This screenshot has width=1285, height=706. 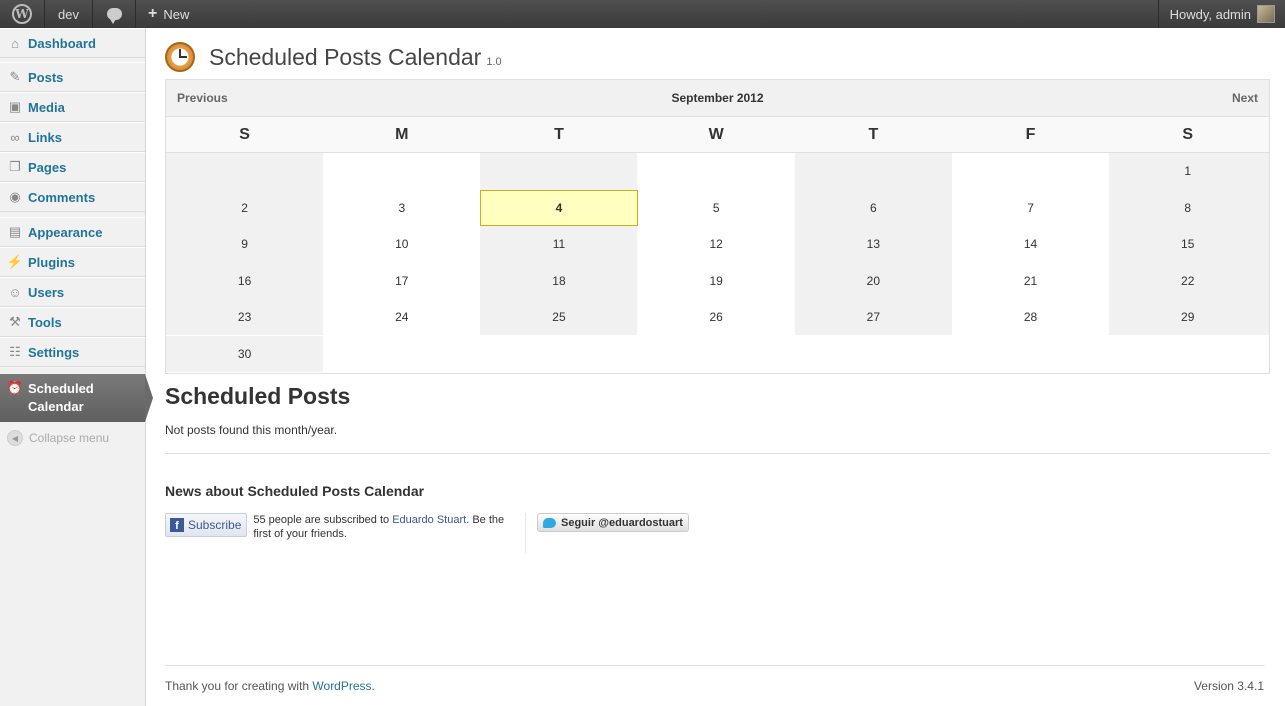 I want to click on calendar-day-cell: 12, so click(x=716, y=244).